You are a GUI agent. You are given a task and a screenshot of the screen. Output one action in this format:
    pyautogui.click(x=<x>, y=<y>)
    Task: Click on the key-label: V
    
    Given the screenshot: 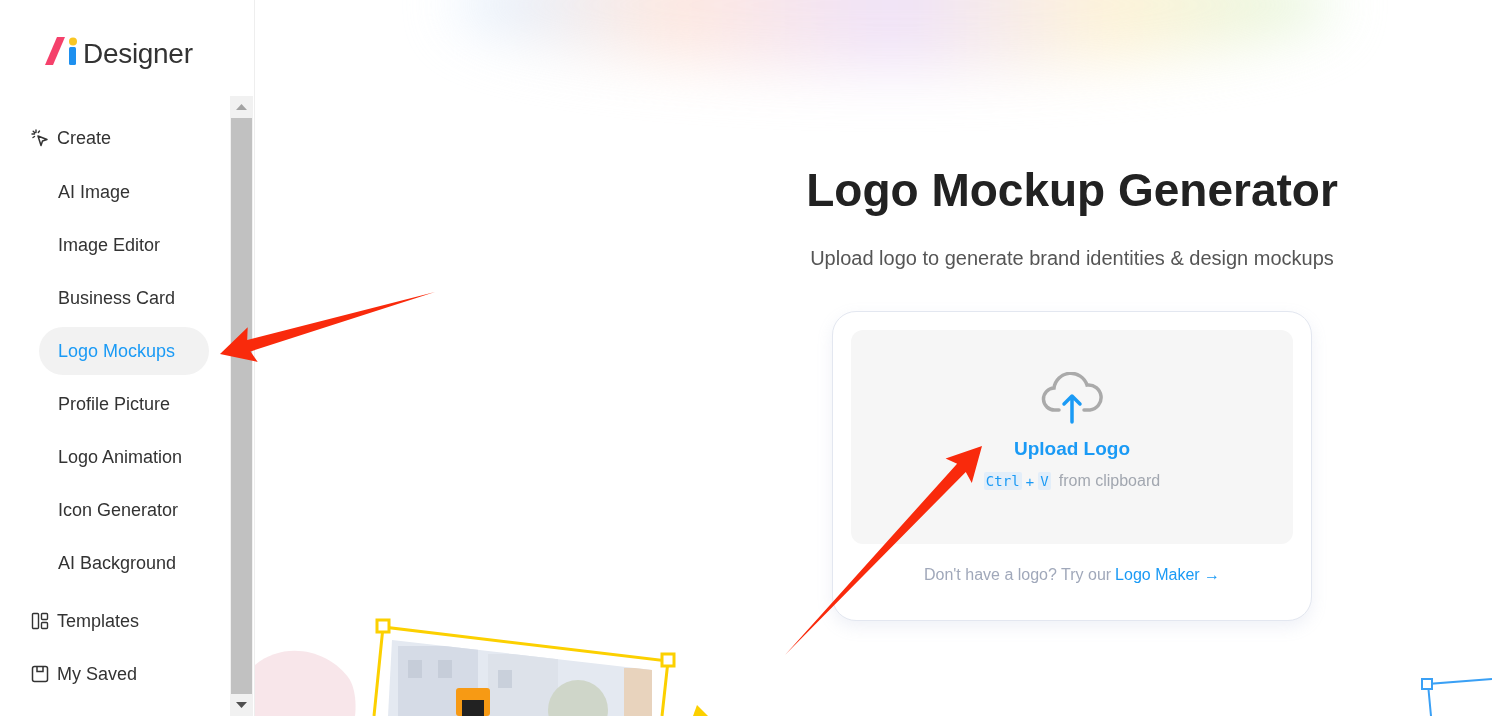 What is the action you would take?
    pyautogui.click(x=1044, y=481)
    